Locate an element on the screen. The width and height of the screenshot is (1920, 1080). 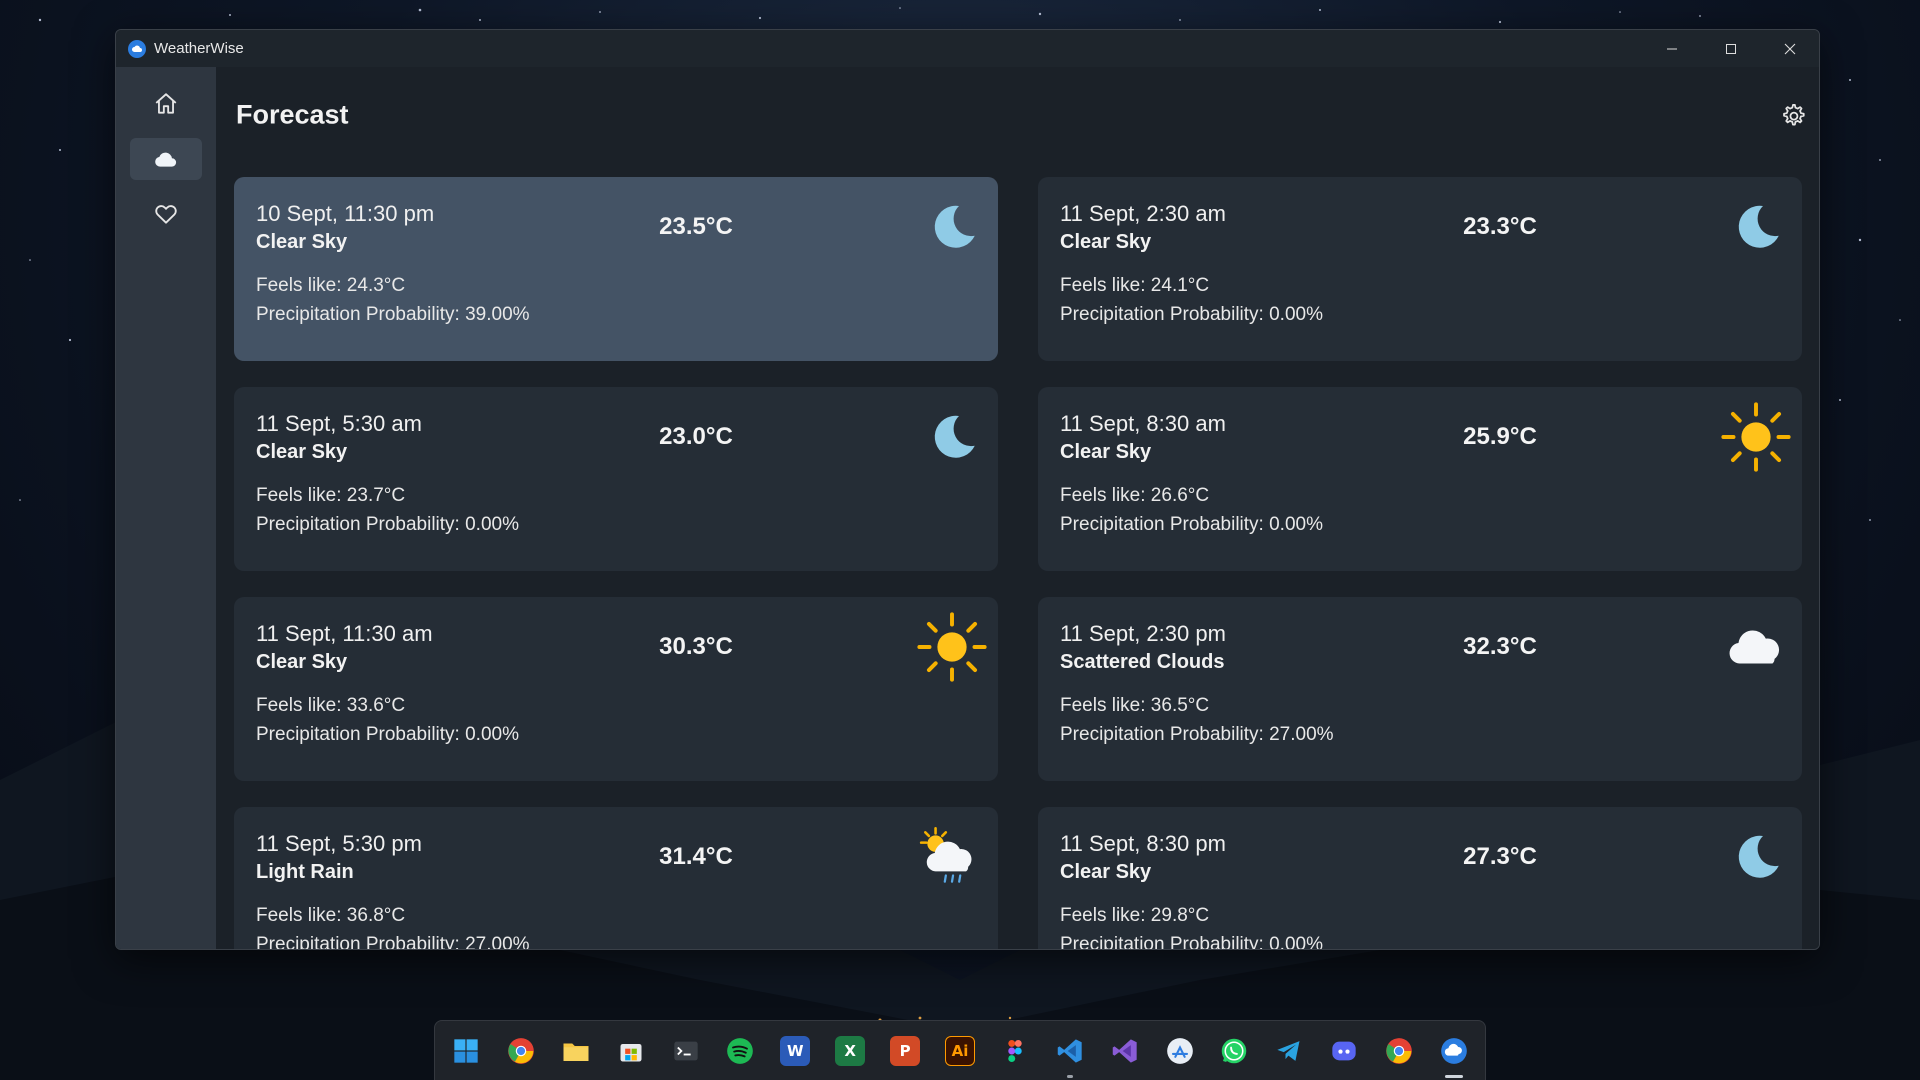
taskbar-microsoft-store is located at coordinates (631, 1051).